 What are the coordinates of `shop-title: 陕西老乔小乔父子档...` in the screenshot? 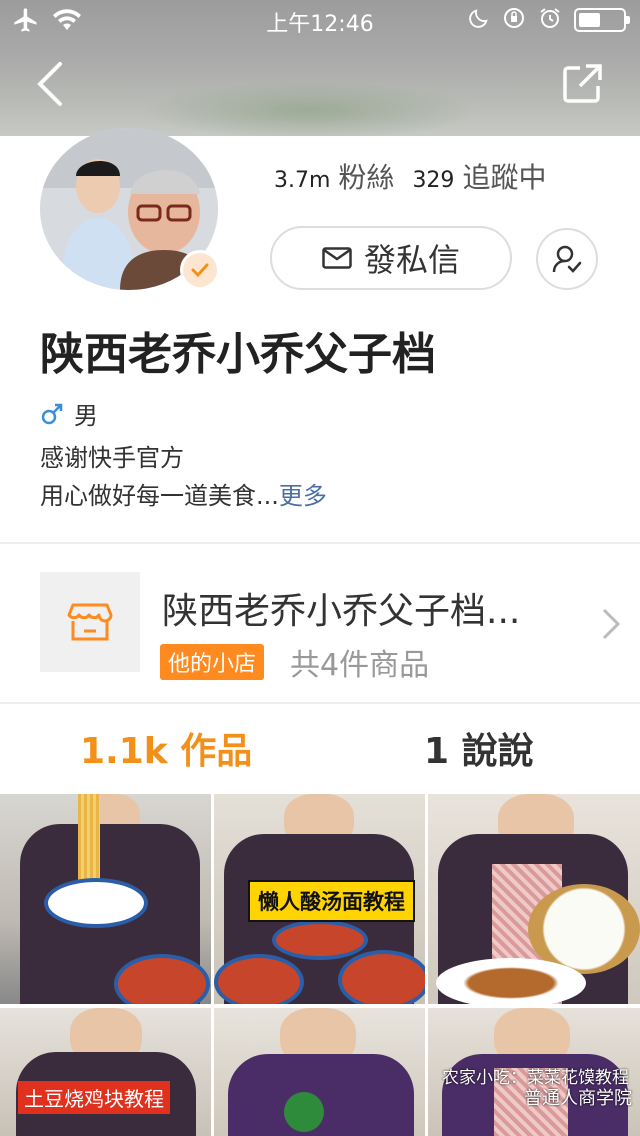 It's located at (377, 608).